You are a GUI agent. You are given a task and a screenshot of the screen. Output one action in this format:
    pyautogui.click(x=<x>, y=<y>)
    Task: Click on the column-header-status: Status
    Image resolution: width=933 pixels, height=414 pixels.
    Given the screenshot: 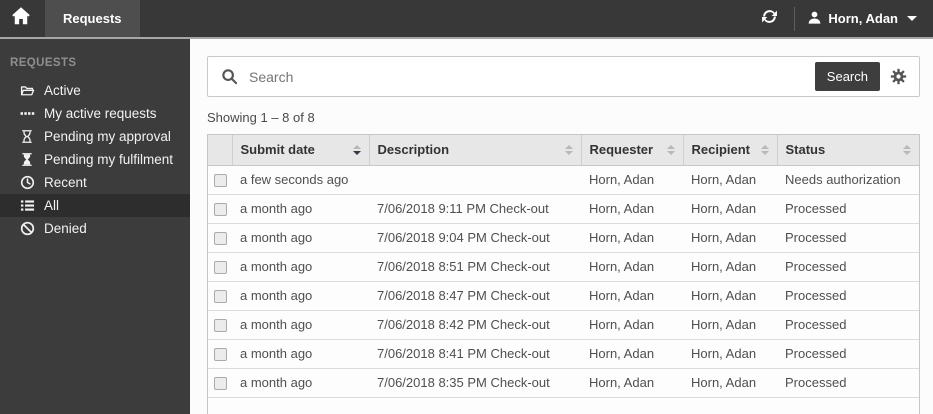 What is the action you would take?
    pyautogui.click(x=848, y=150)
    